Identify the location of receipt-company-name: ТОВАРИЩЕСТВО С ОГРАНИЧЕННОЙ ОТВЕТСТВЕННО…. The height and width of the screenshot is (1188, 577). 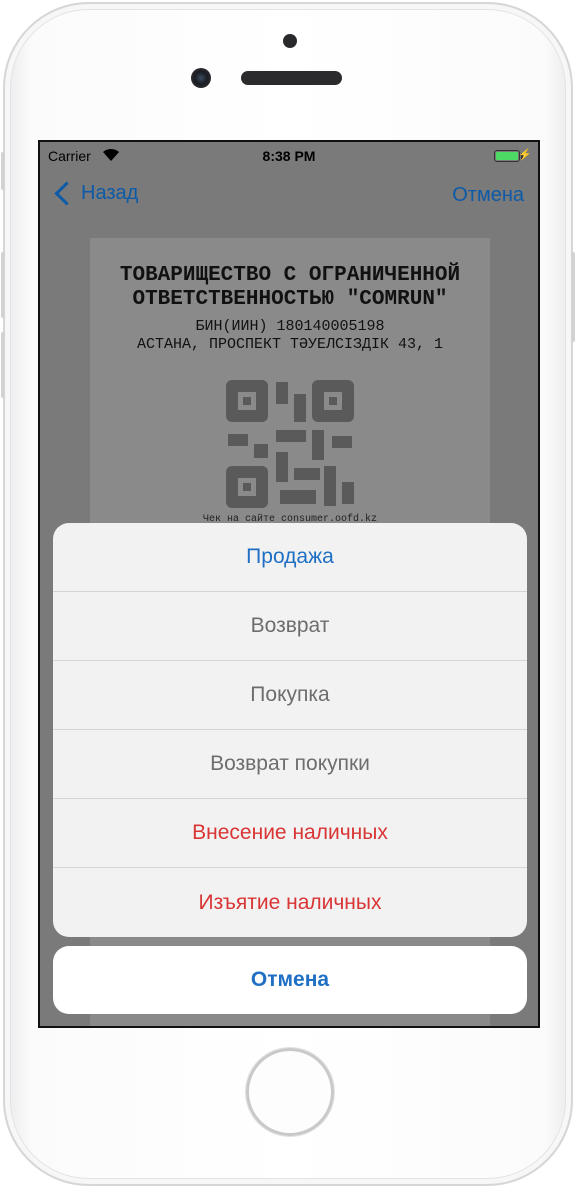
(290, 288).